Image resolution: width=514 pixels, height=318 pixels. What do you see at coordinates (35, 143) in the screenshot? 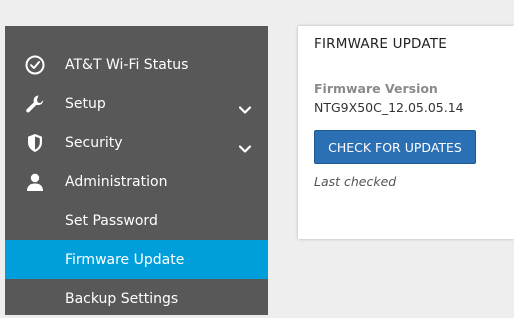
I see `shield-icon` at bounding box center [35, 143].